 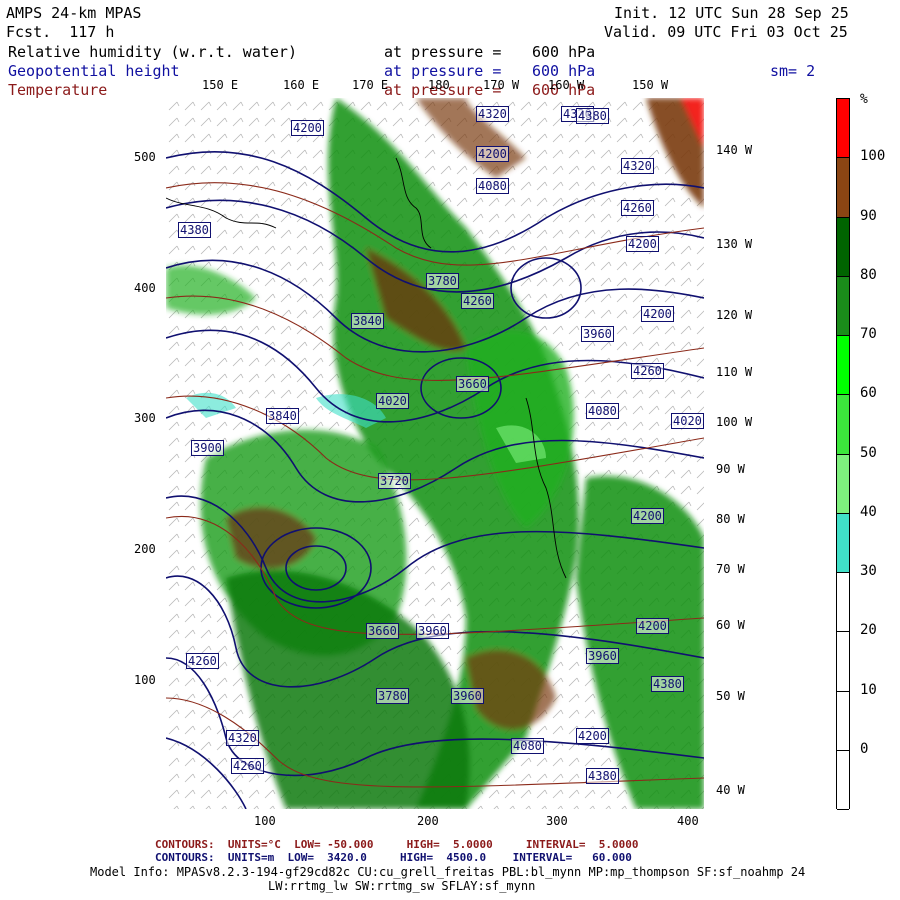 I want to click on y-tick-label: 100, so click(x=145, y=680).